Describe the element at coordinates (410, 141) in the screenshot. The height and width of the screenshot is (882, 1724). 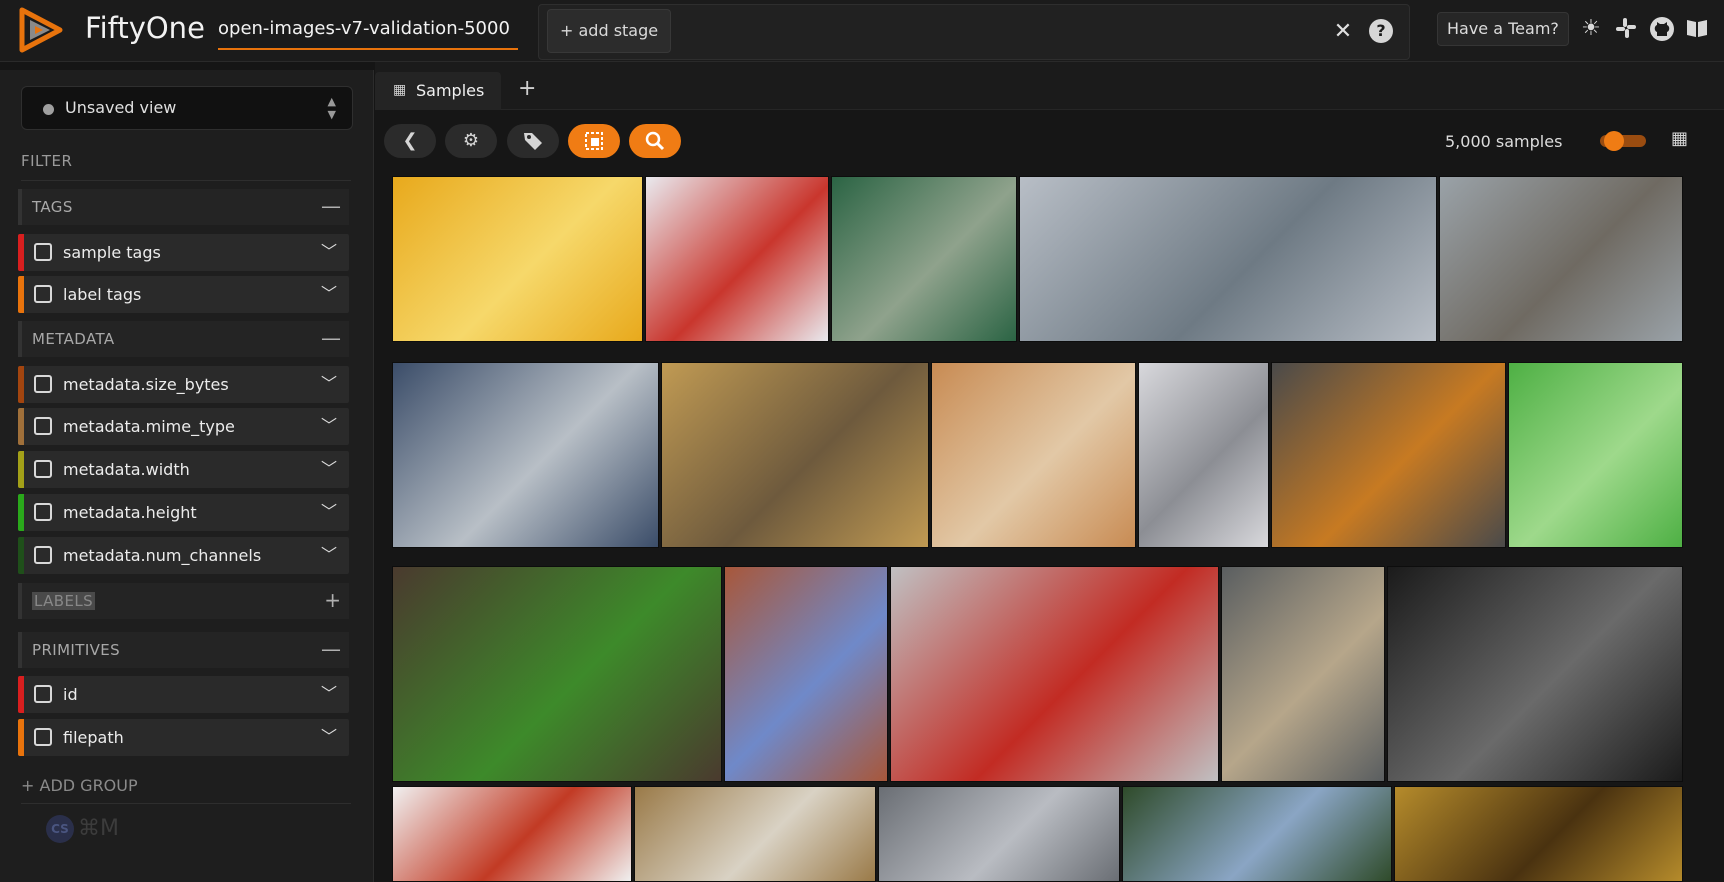
I see `back-button: ❮` at that location.